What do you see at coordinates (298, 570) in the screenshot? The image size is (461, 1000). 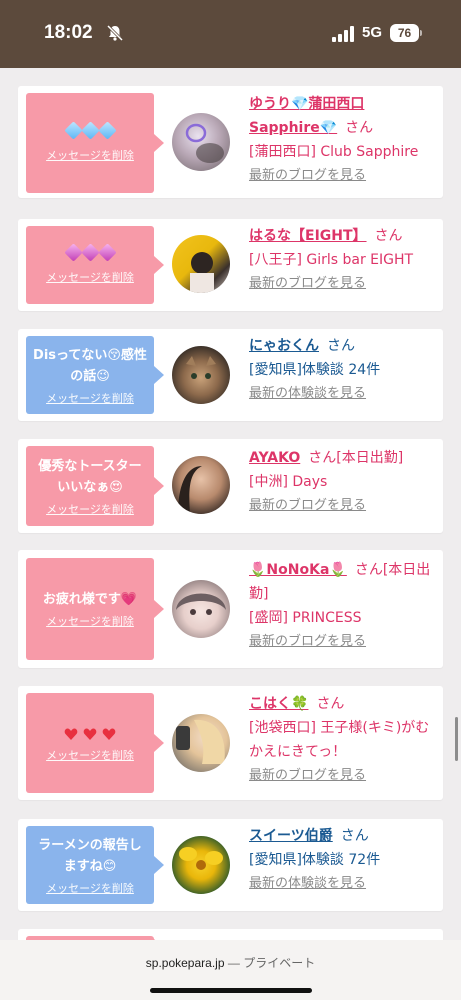 I see `sender-name: 🌷NoNoKa🌷` at bounding box center [298, 570].